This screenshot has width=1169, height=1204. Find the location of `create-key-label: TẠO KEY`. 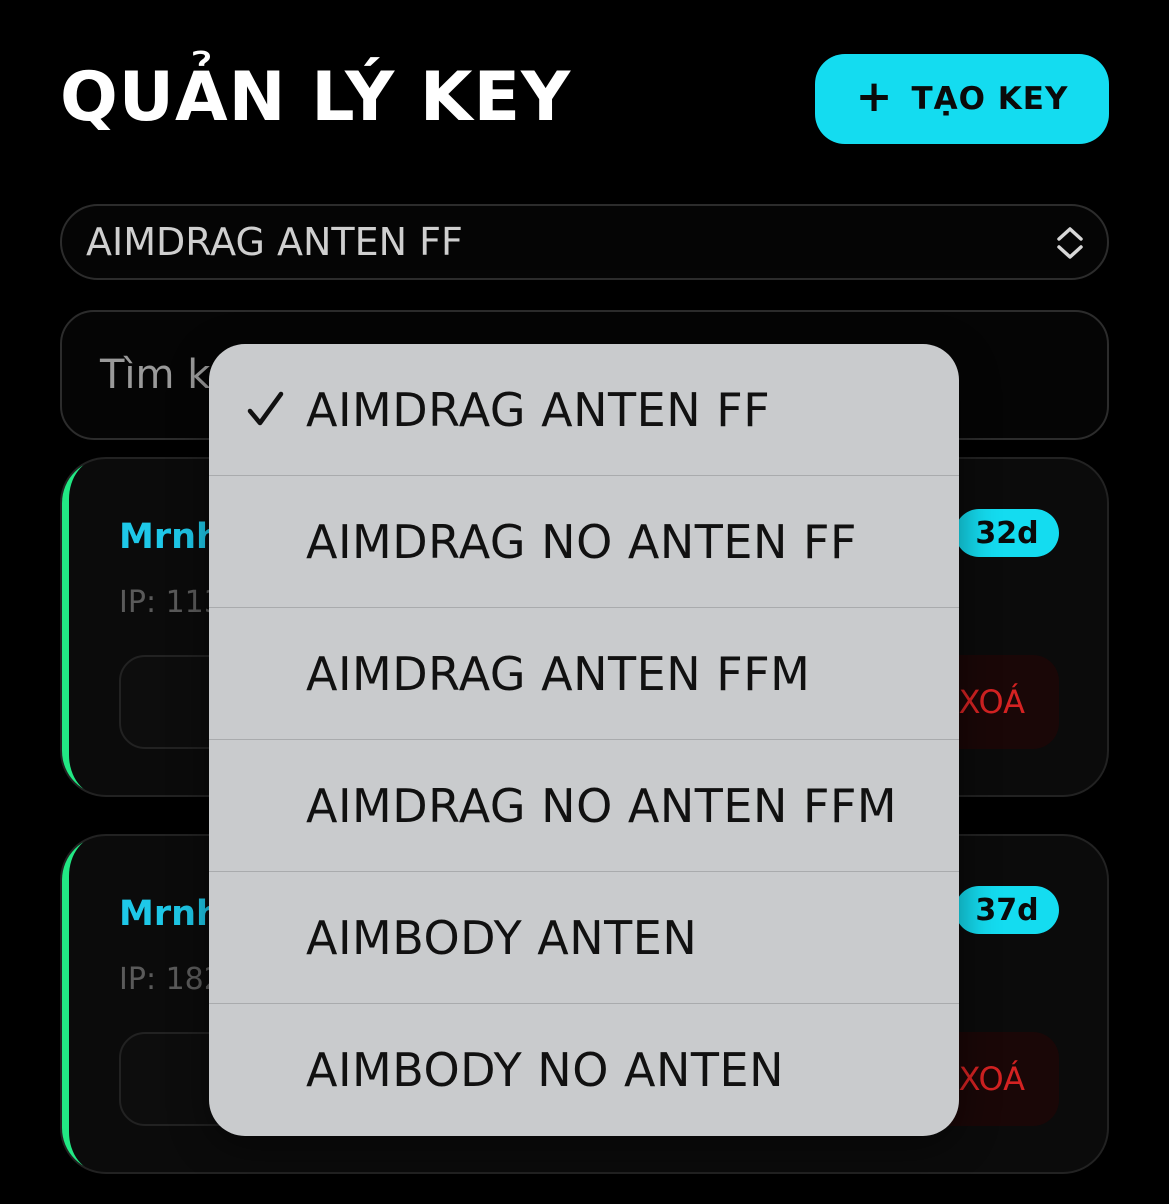

create-key-label: TẠO KEY is located at coordinates (990, 99).